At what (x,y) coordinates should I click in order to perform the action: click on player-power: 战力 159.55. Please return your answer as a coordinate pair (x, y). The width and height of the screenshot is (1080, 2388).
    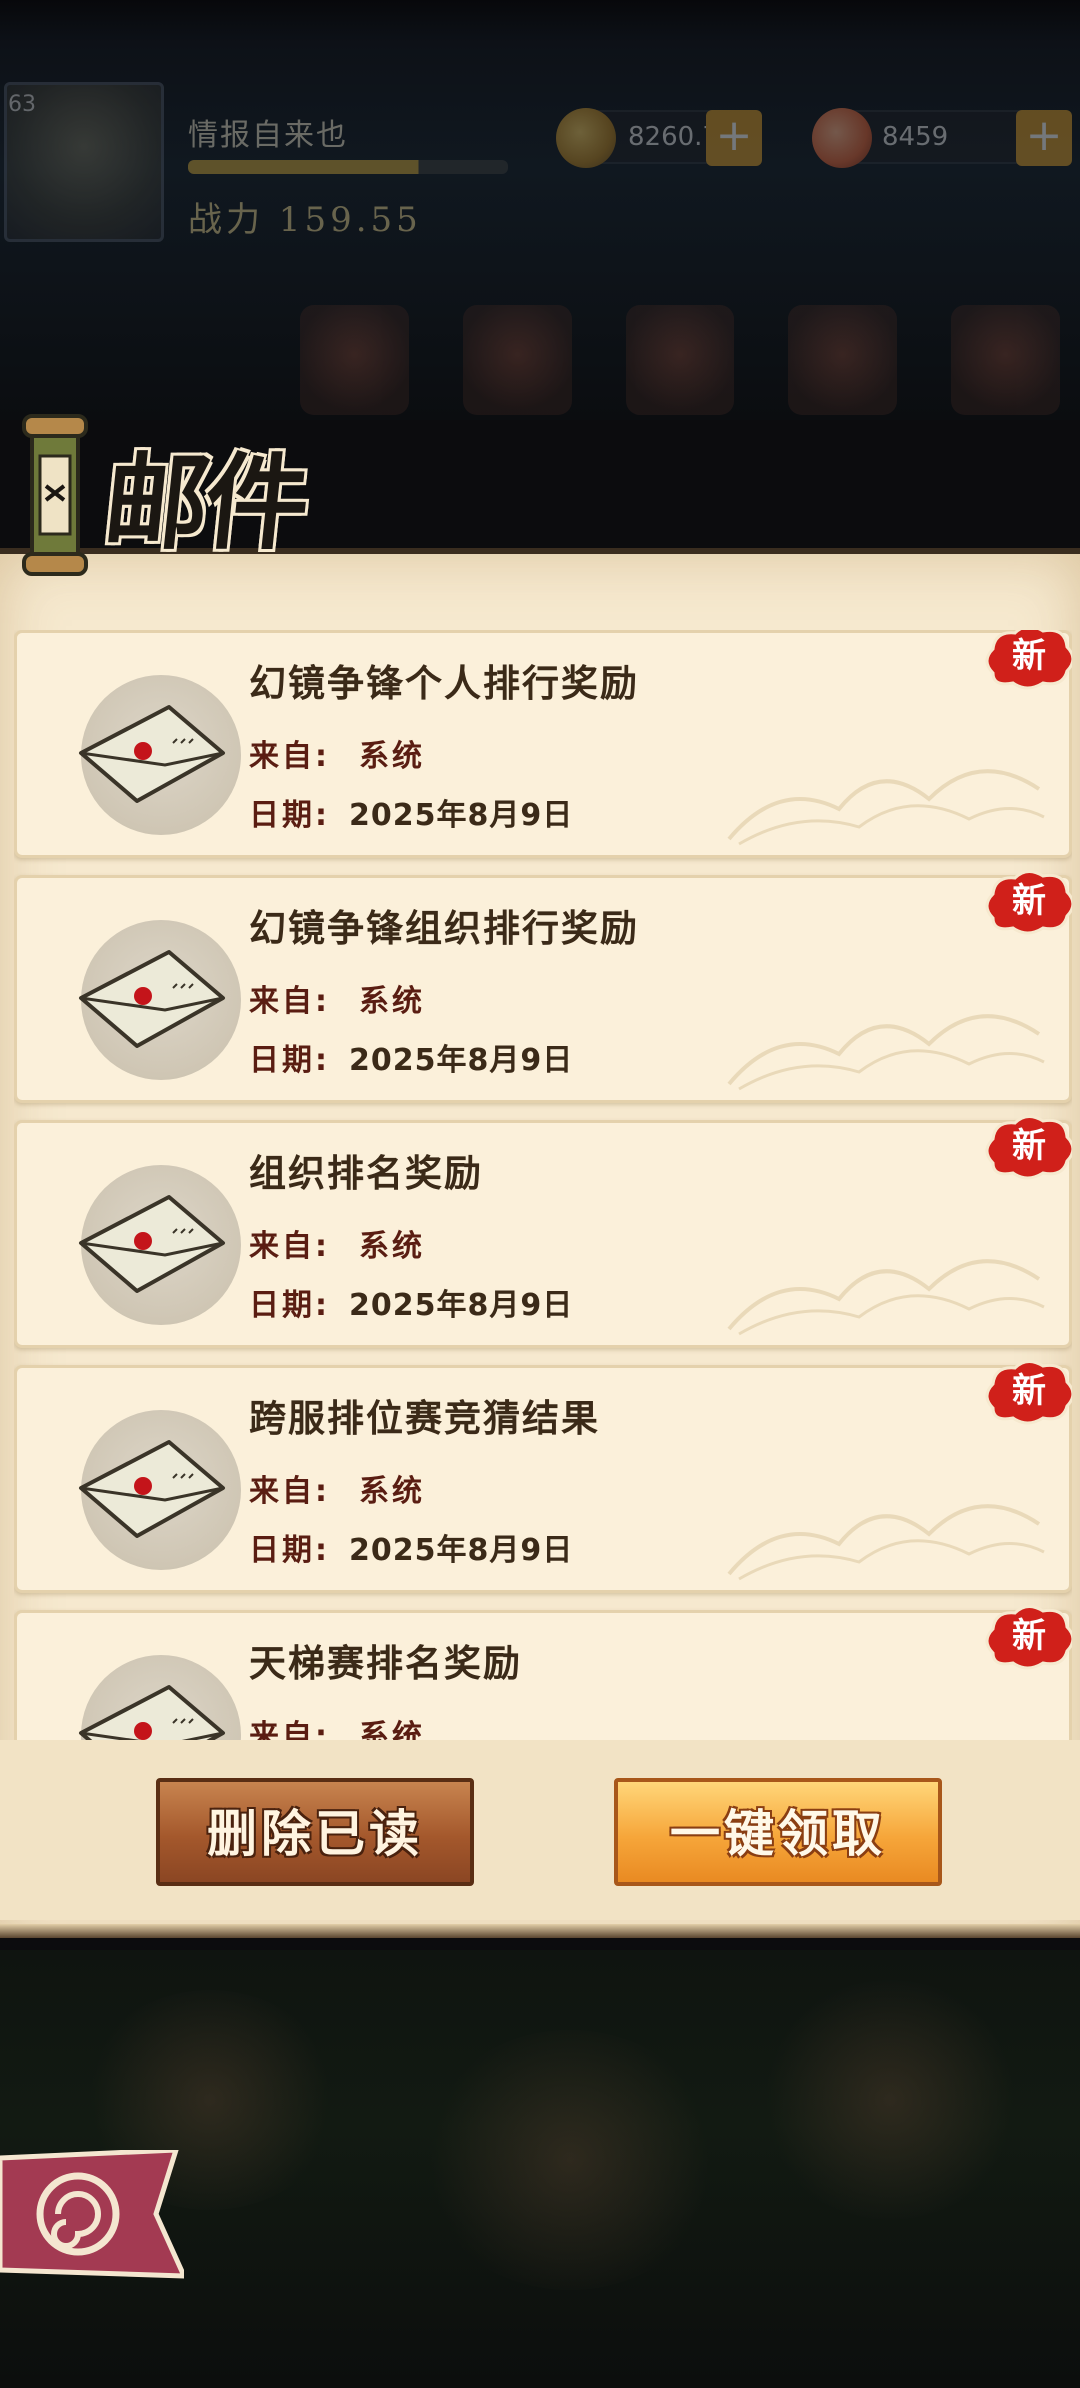
    Looking at the image, I should click on (305, 220).